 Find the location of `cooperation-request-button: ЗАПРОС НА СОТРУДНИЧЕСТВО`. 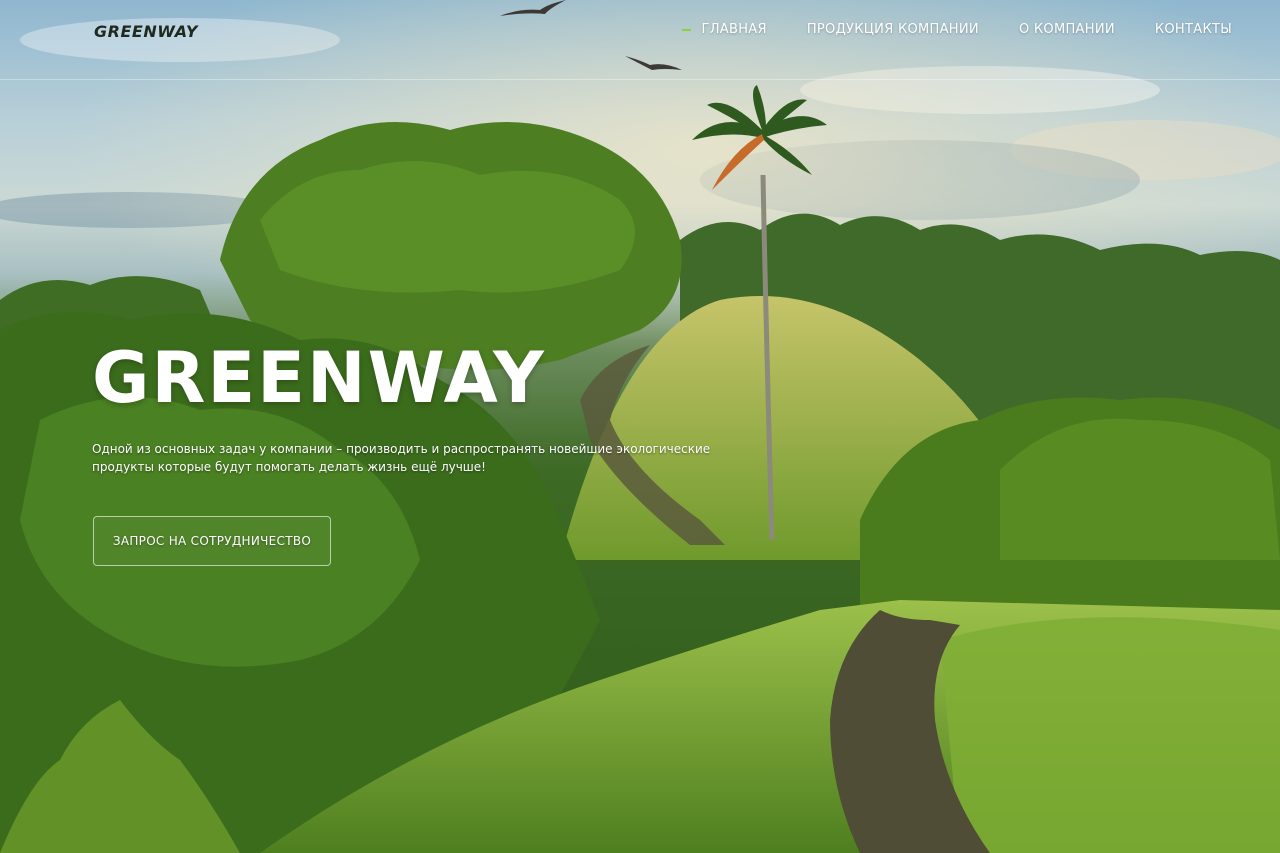

cooperation-request-button: ЗАПРОС НА СОТРУДНИЧЕСТВО is located at coordinates (212, 541).